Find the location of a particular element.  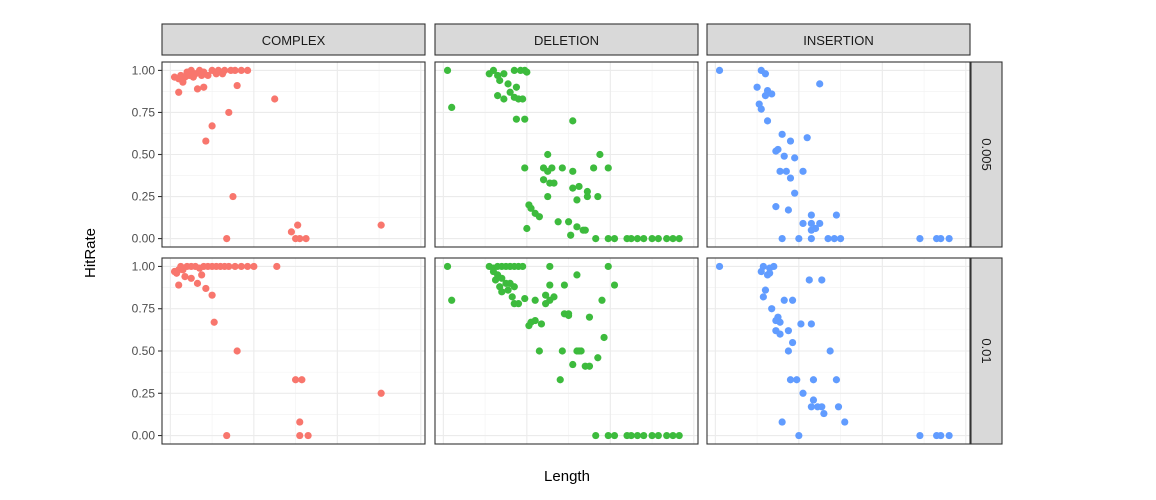

panel-deletion-0.005 is located at coordinates (566, 154).